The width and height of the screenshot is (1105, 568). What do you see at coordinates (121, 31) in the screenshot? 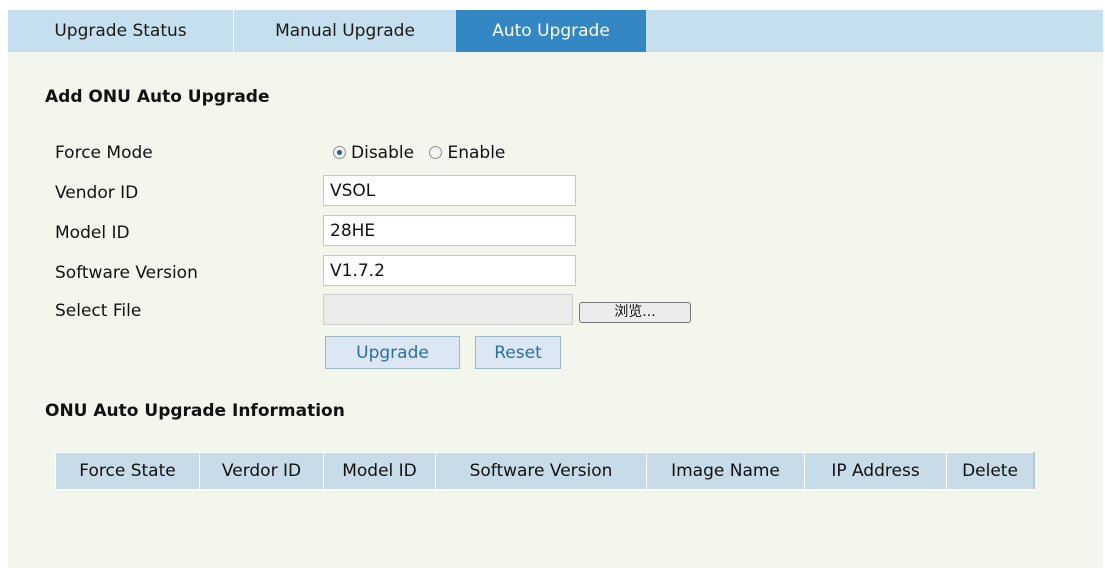
I see `tab-upgrade-status: Upgrade Status` at bounding box center [121, 31].